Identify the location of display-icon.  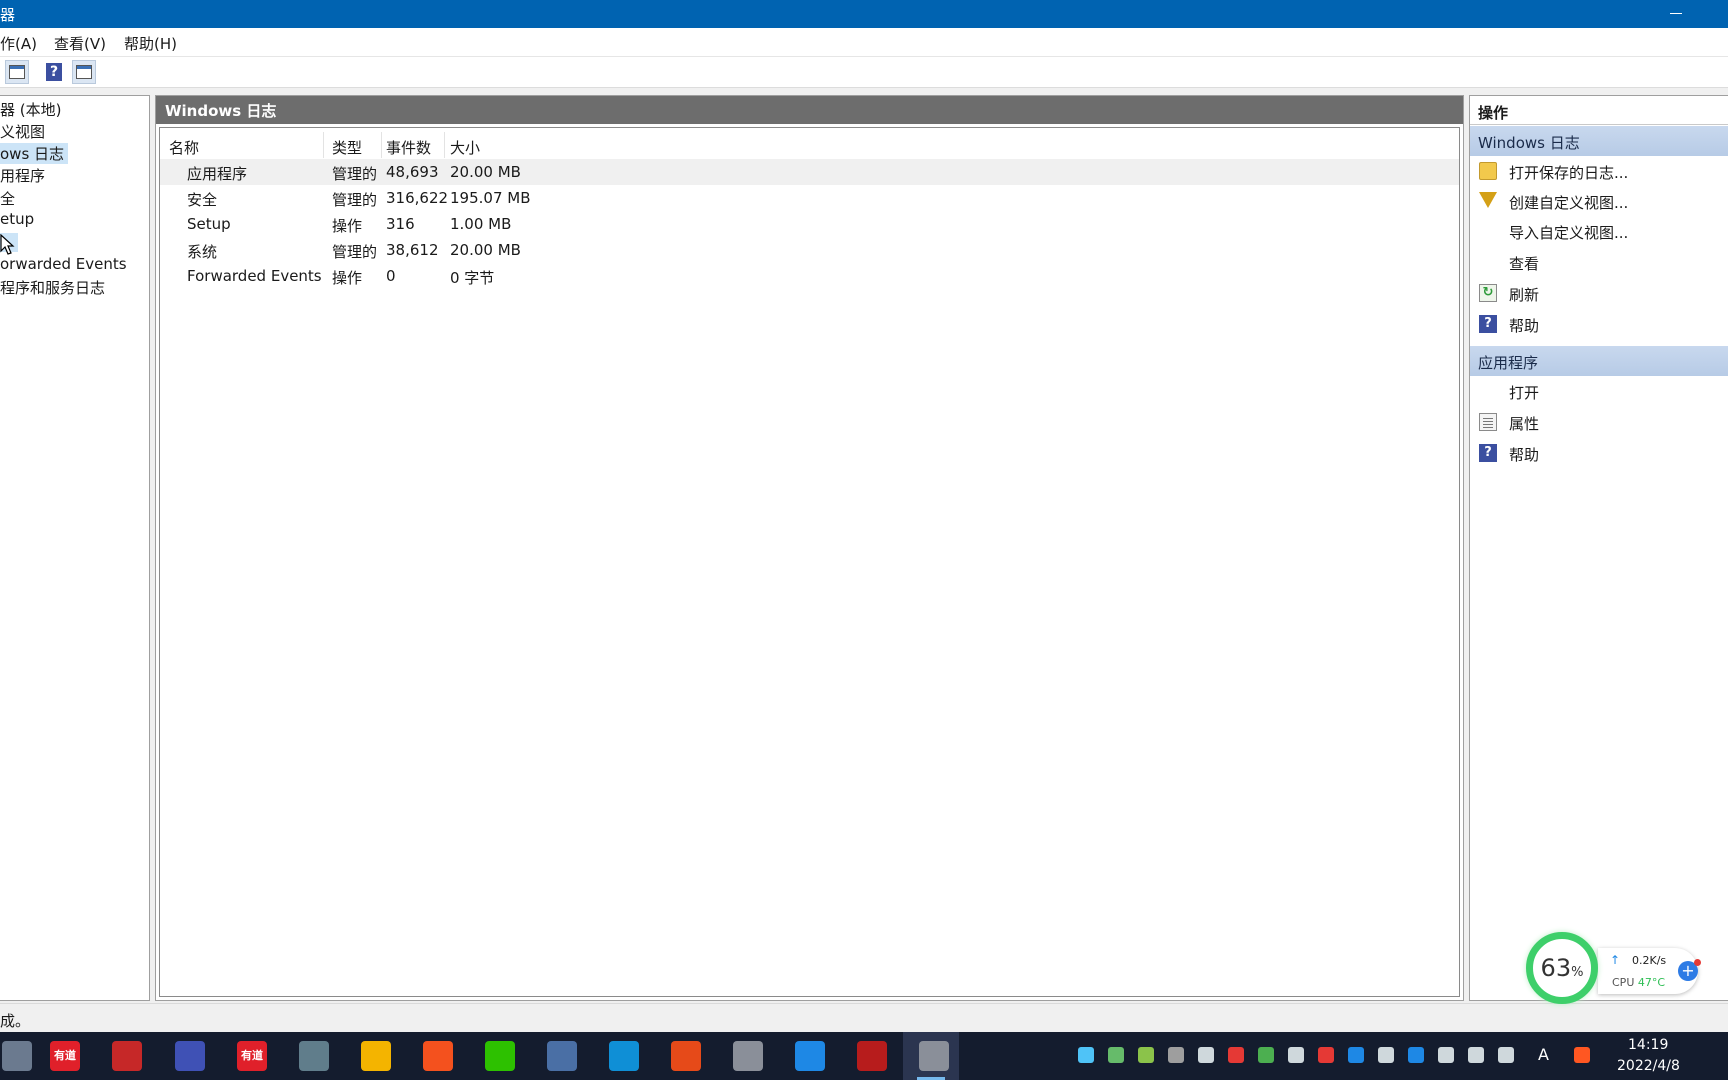
(1416, 1055).